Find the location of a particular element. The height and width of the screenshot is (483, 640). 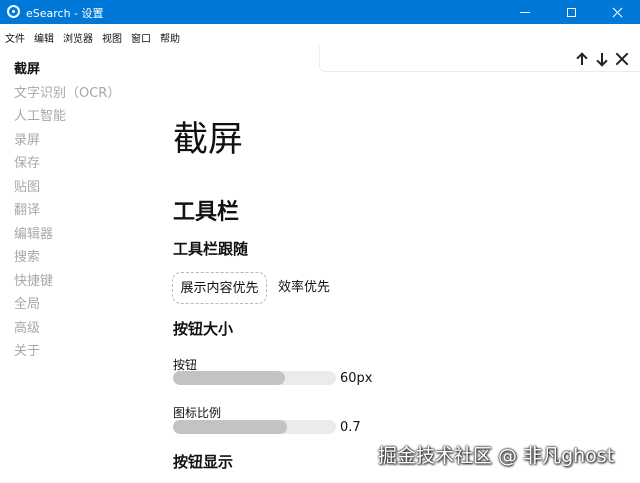

find-previous-button is located at coordinates (582, 59).